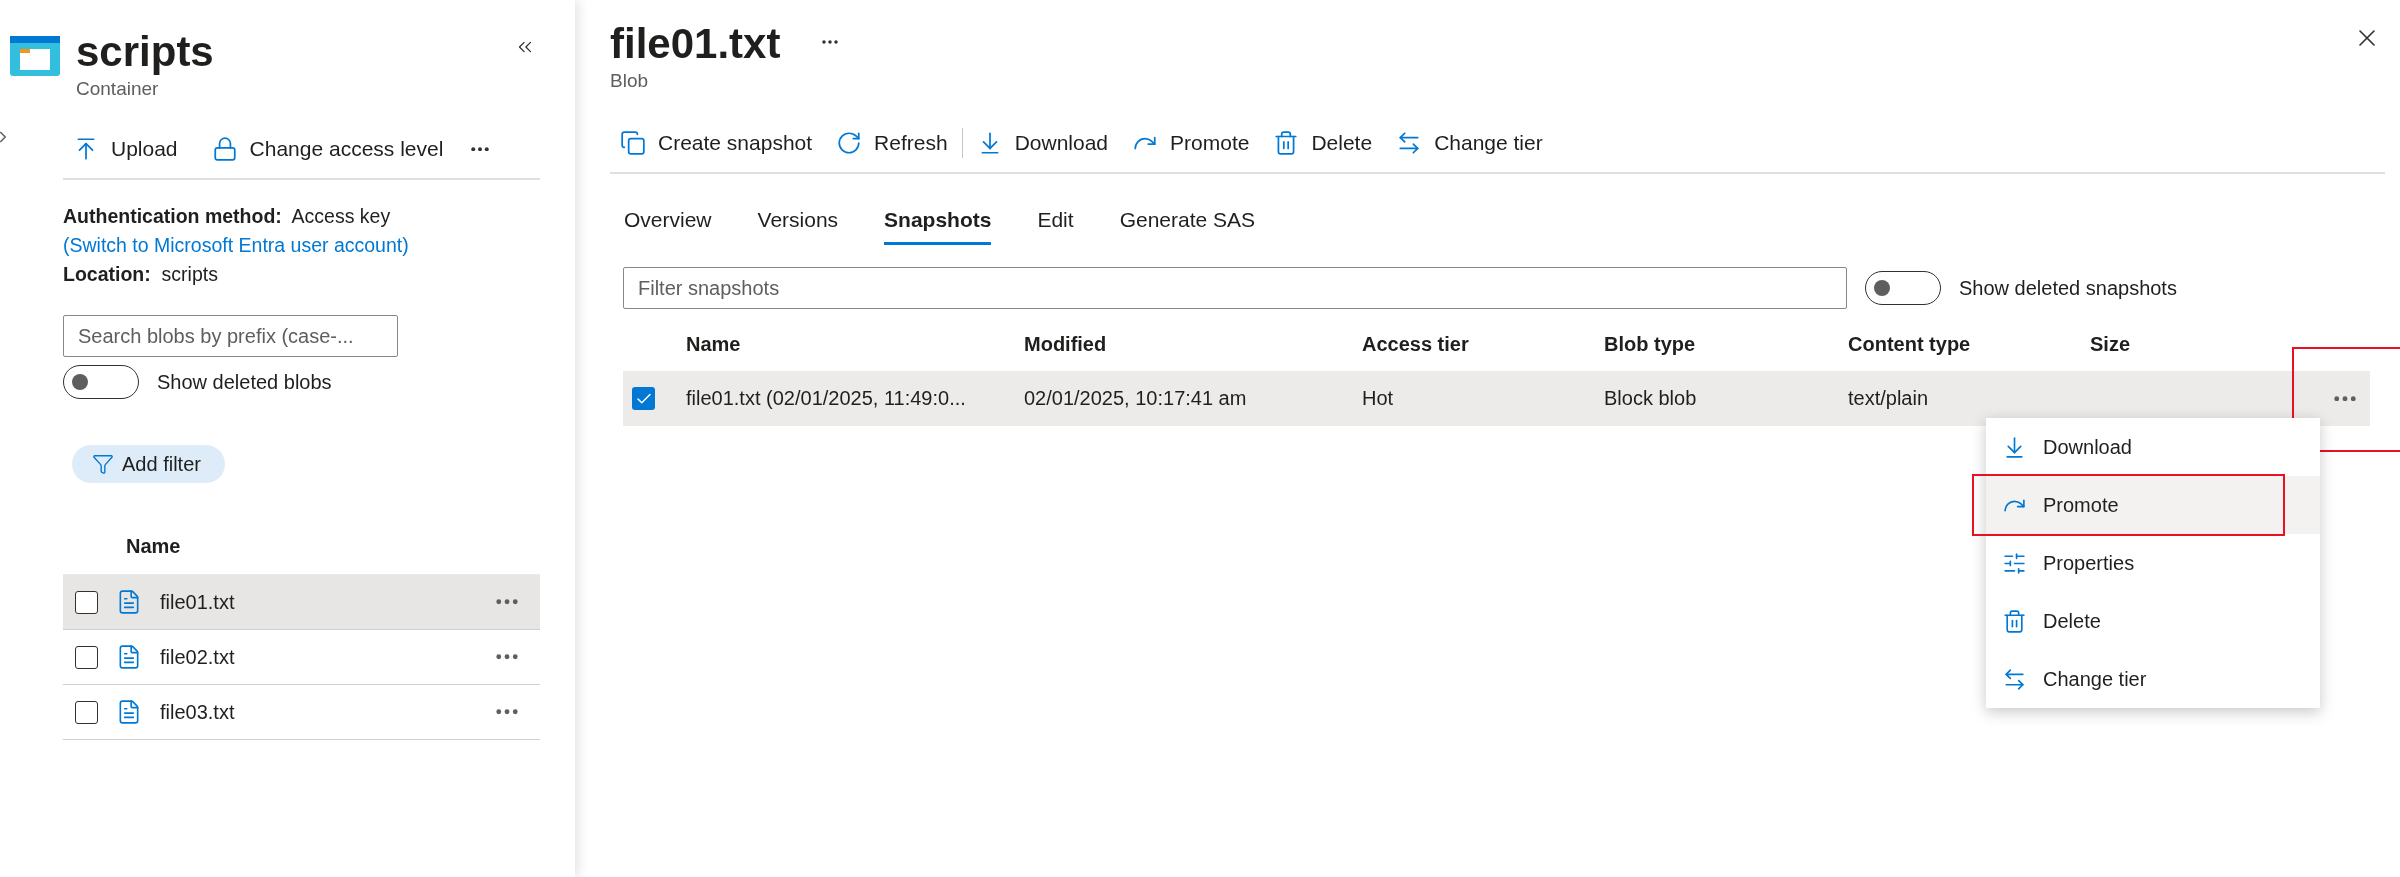 This screenshot has height=877, width=2400. I want to click on swap-arrows-icon, so click(2014, 679).